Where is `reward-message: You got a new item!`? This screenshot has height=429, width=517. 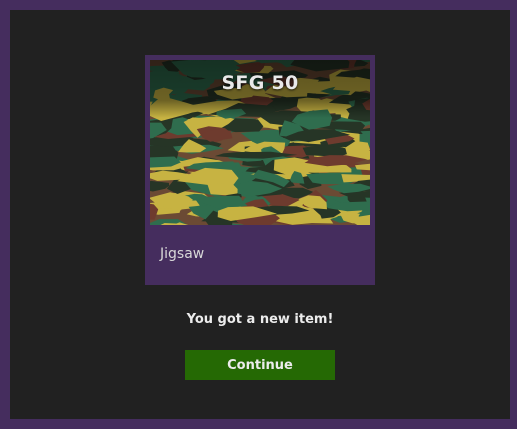 reward-message: You got a new item! is located at coordinates (260, 319).